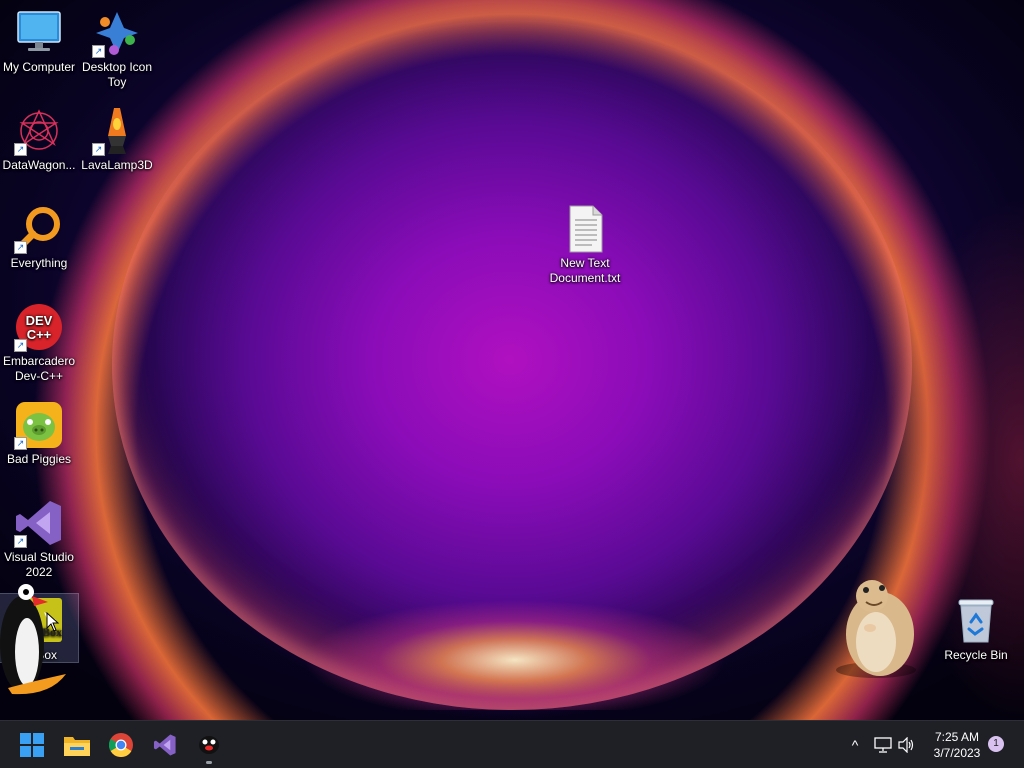  Describe the element at coordinates (957, 753) in the screenshot. I see `clock-date: 3/7/2023` at that location.